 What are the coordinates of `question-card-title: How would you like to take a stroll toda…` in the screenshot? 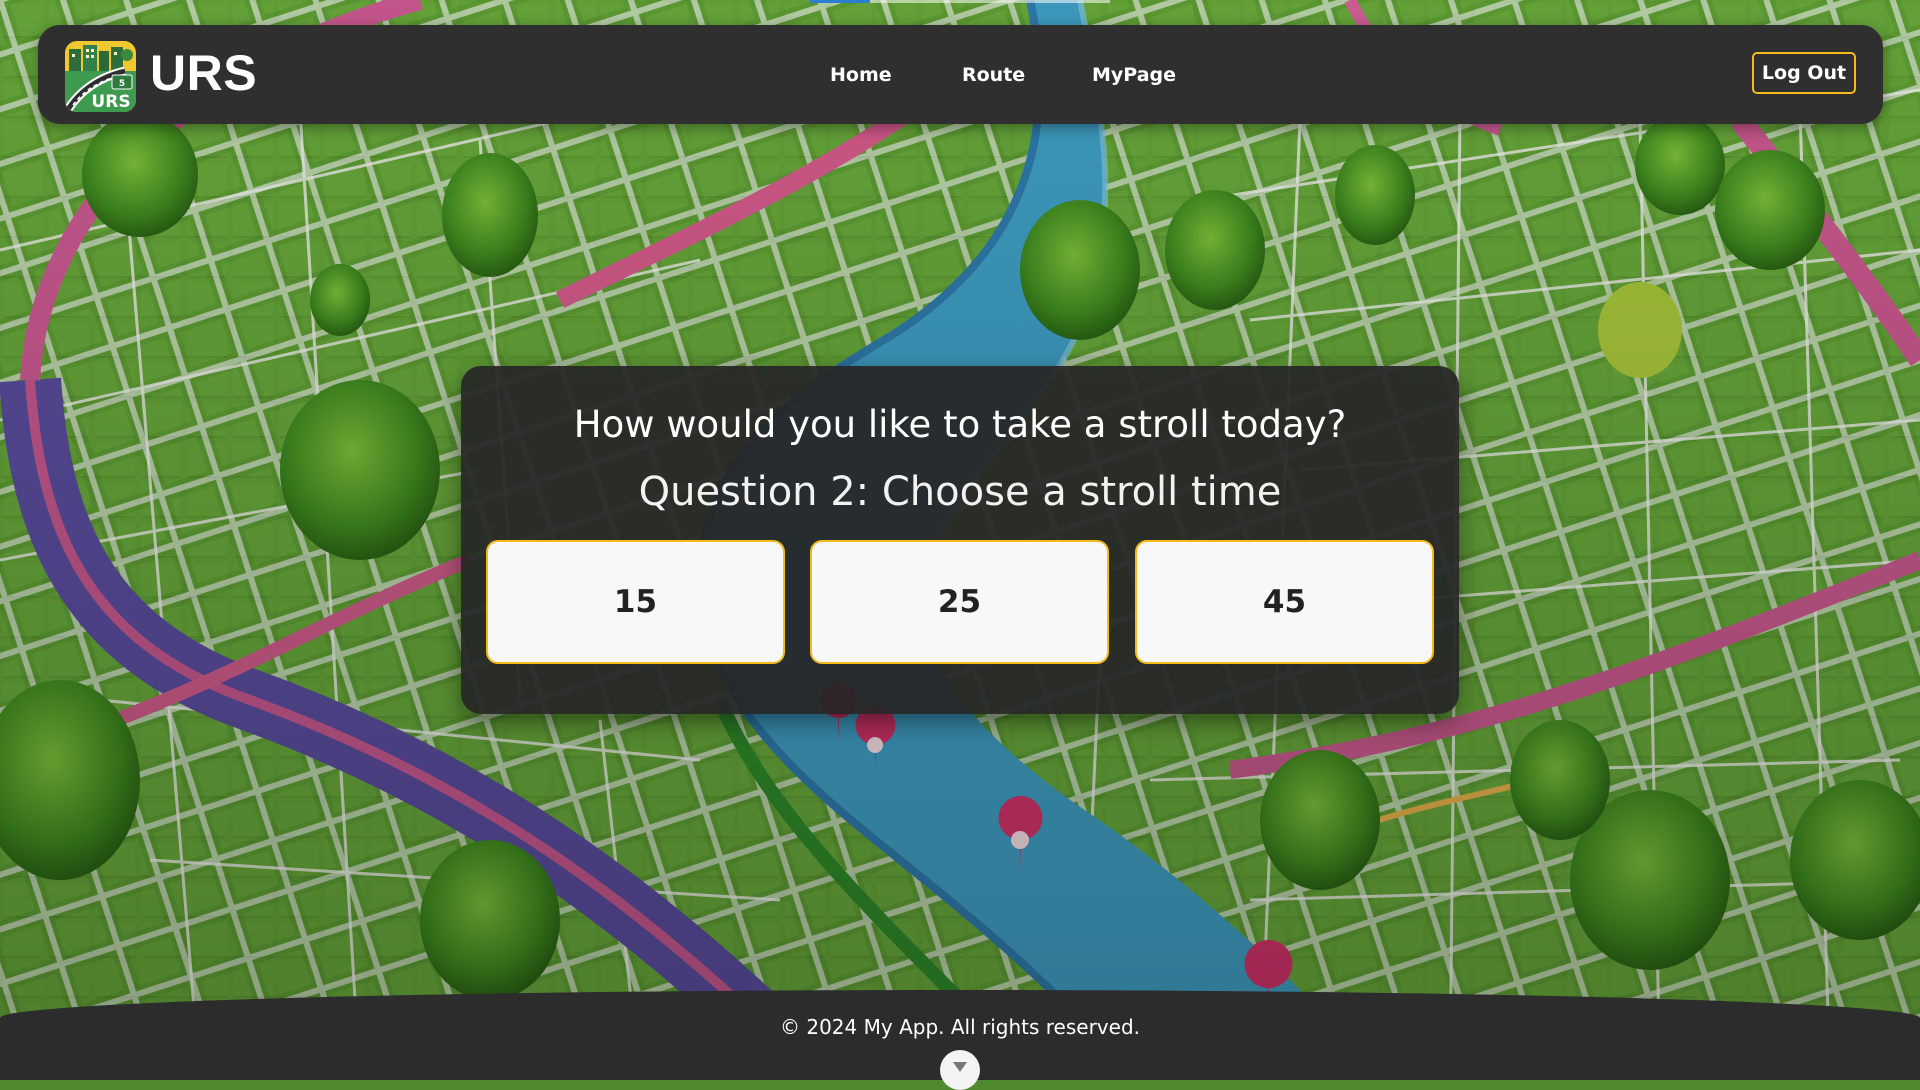 It's located at (960, 424).